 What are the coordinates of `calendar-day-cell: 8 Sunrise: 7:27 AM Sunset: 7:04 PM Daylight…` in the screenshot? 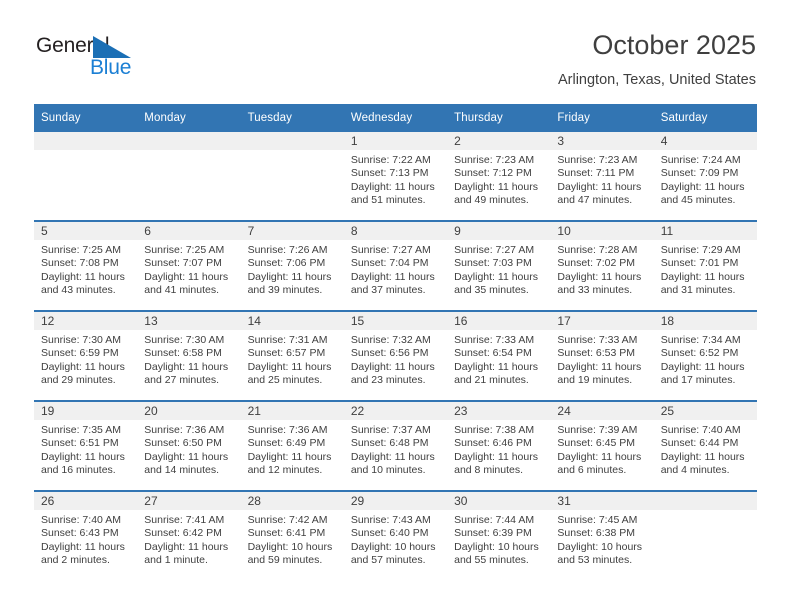 It's located at (395, 266).